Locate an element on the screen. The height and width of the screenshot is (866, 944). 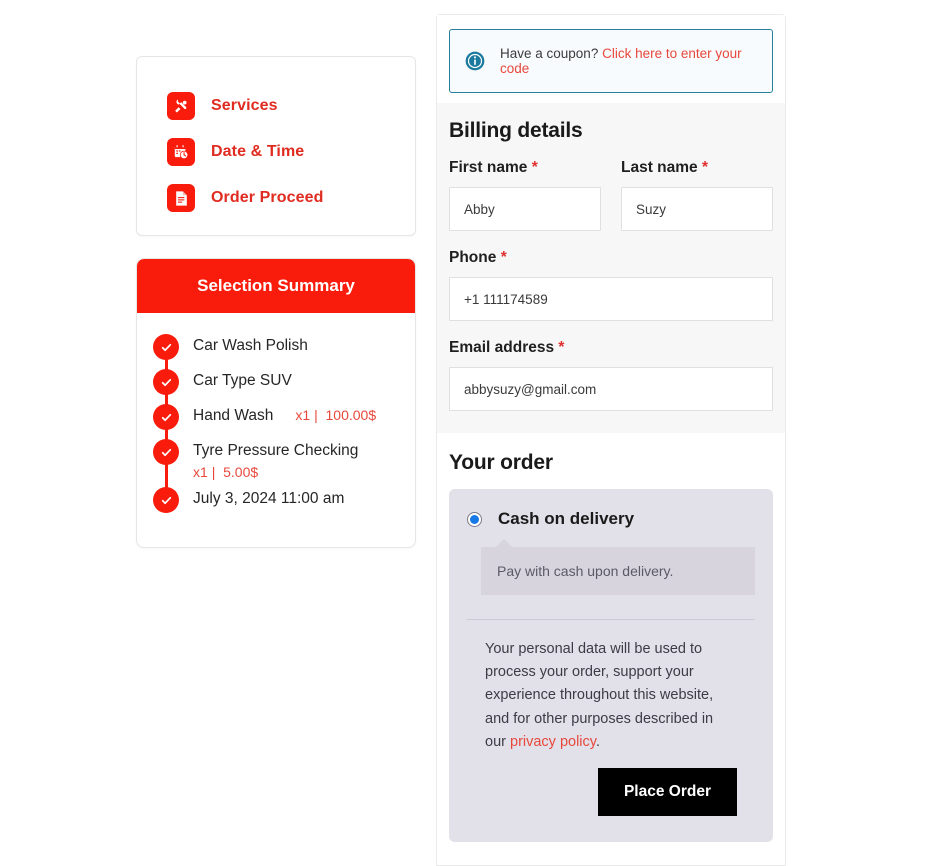
last-name-label: Last name * is located at coordinates (665, 167).